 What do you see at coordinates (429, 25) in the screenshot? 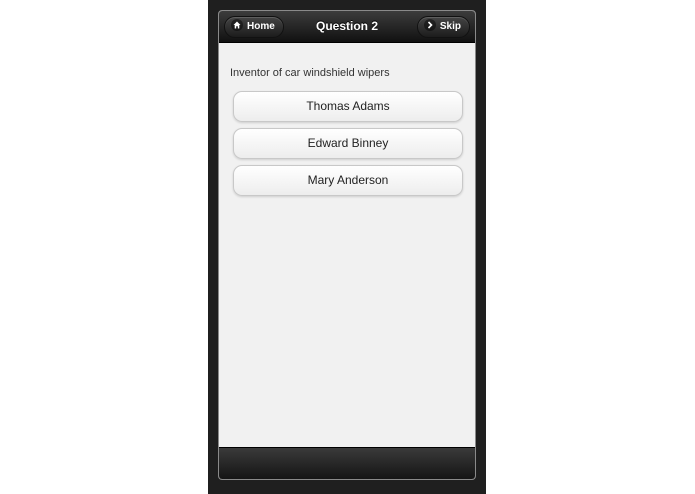
I see `chevron-right-icon` at bounding box center [429, 25].